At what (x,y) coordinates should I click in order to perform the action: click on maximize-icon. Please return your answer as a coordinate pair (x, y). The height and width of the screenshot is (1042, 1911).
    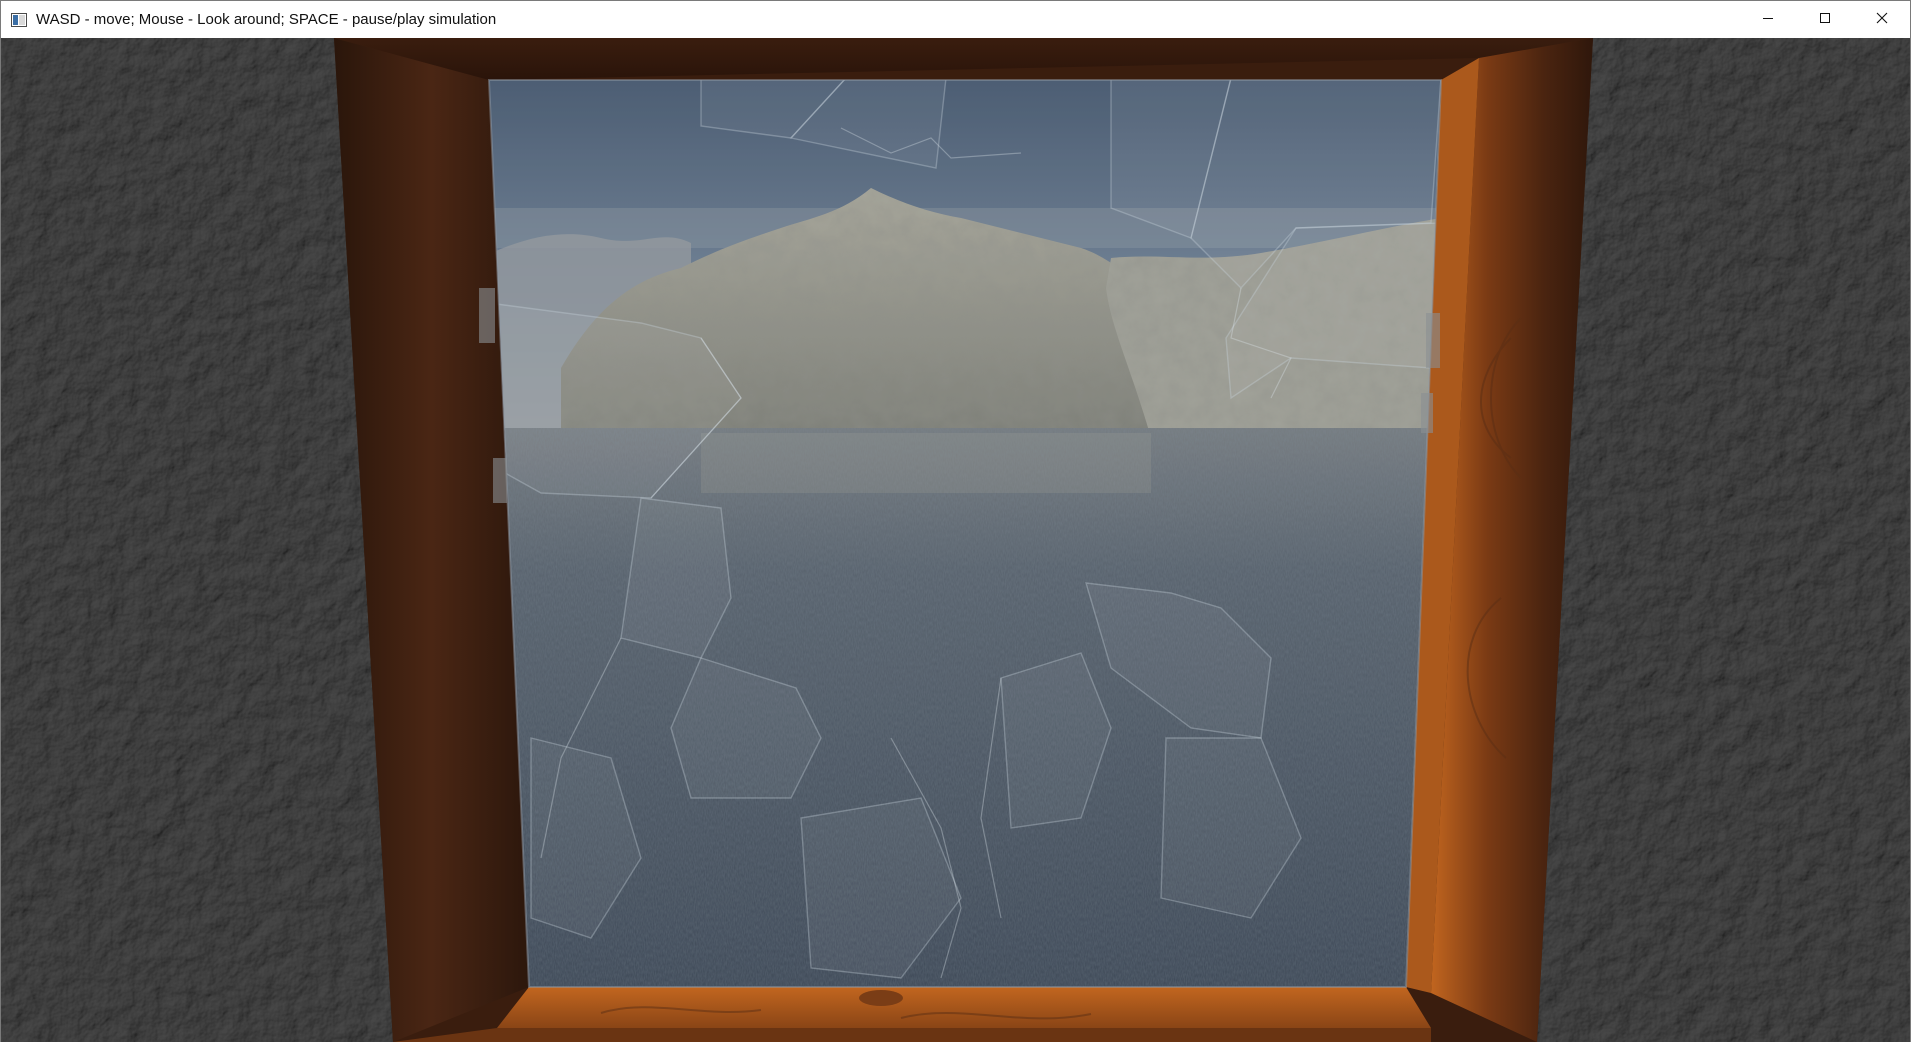
    Looking at the image, I should click on (1825, 20).